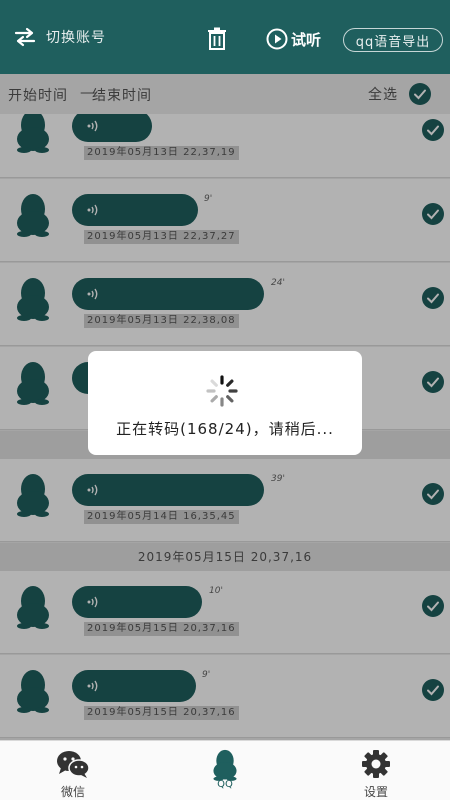  What do you see at coordinates (393, 40) in the screenshot?
I see `qq-voice-export-button: qq语音导出` at bounding box center [393, 40].